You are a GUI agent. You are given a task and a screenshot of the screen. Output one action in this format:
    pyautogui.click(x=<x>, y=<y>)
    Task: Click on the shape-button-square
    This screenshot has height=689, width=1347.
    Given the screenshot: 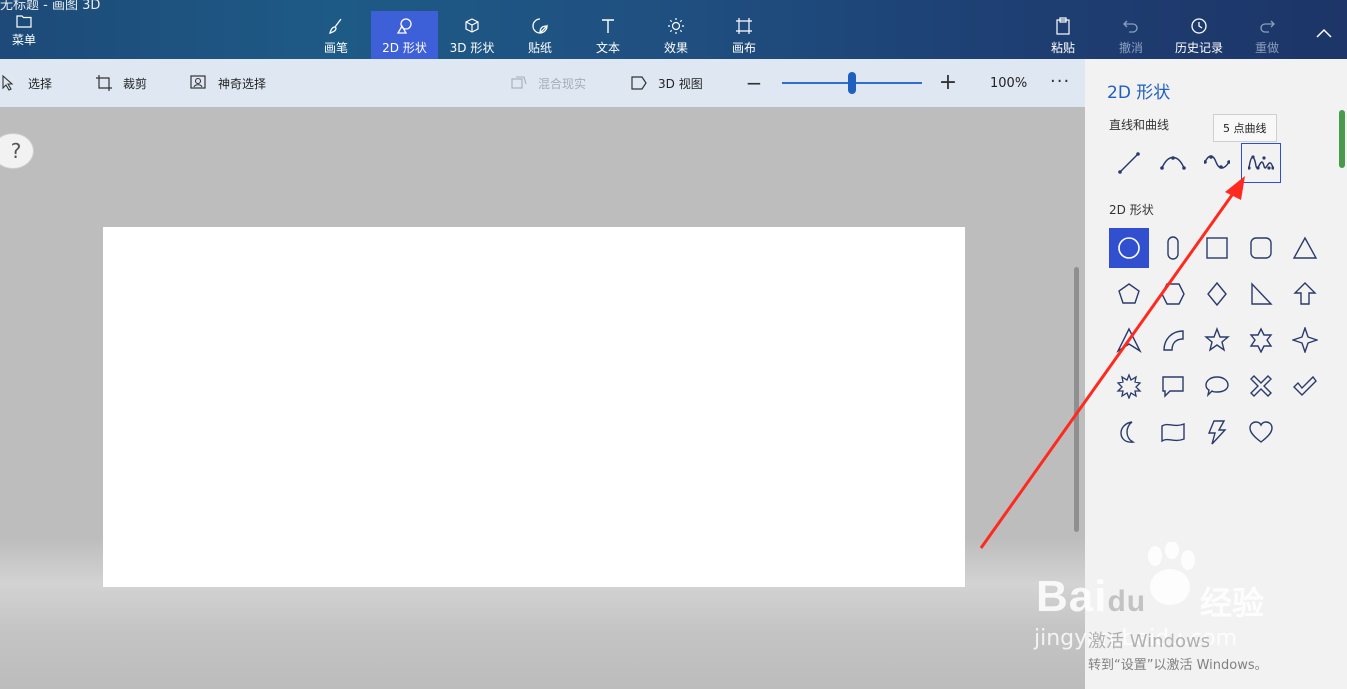 What is the action you would take?
    pyautogui.click(x=1217, y=248)
    